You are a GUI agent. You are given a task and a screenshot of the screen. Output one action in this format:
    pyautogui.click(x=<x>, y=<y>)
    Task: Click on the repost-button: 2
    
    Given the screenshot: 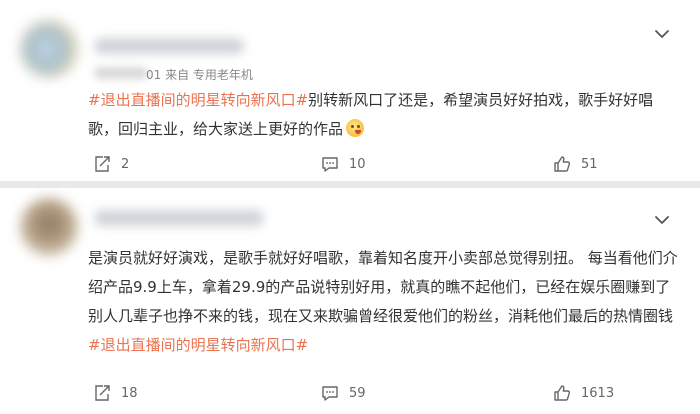 What is the action you would take?
    pyautogui.click(x=110, y=164)
    